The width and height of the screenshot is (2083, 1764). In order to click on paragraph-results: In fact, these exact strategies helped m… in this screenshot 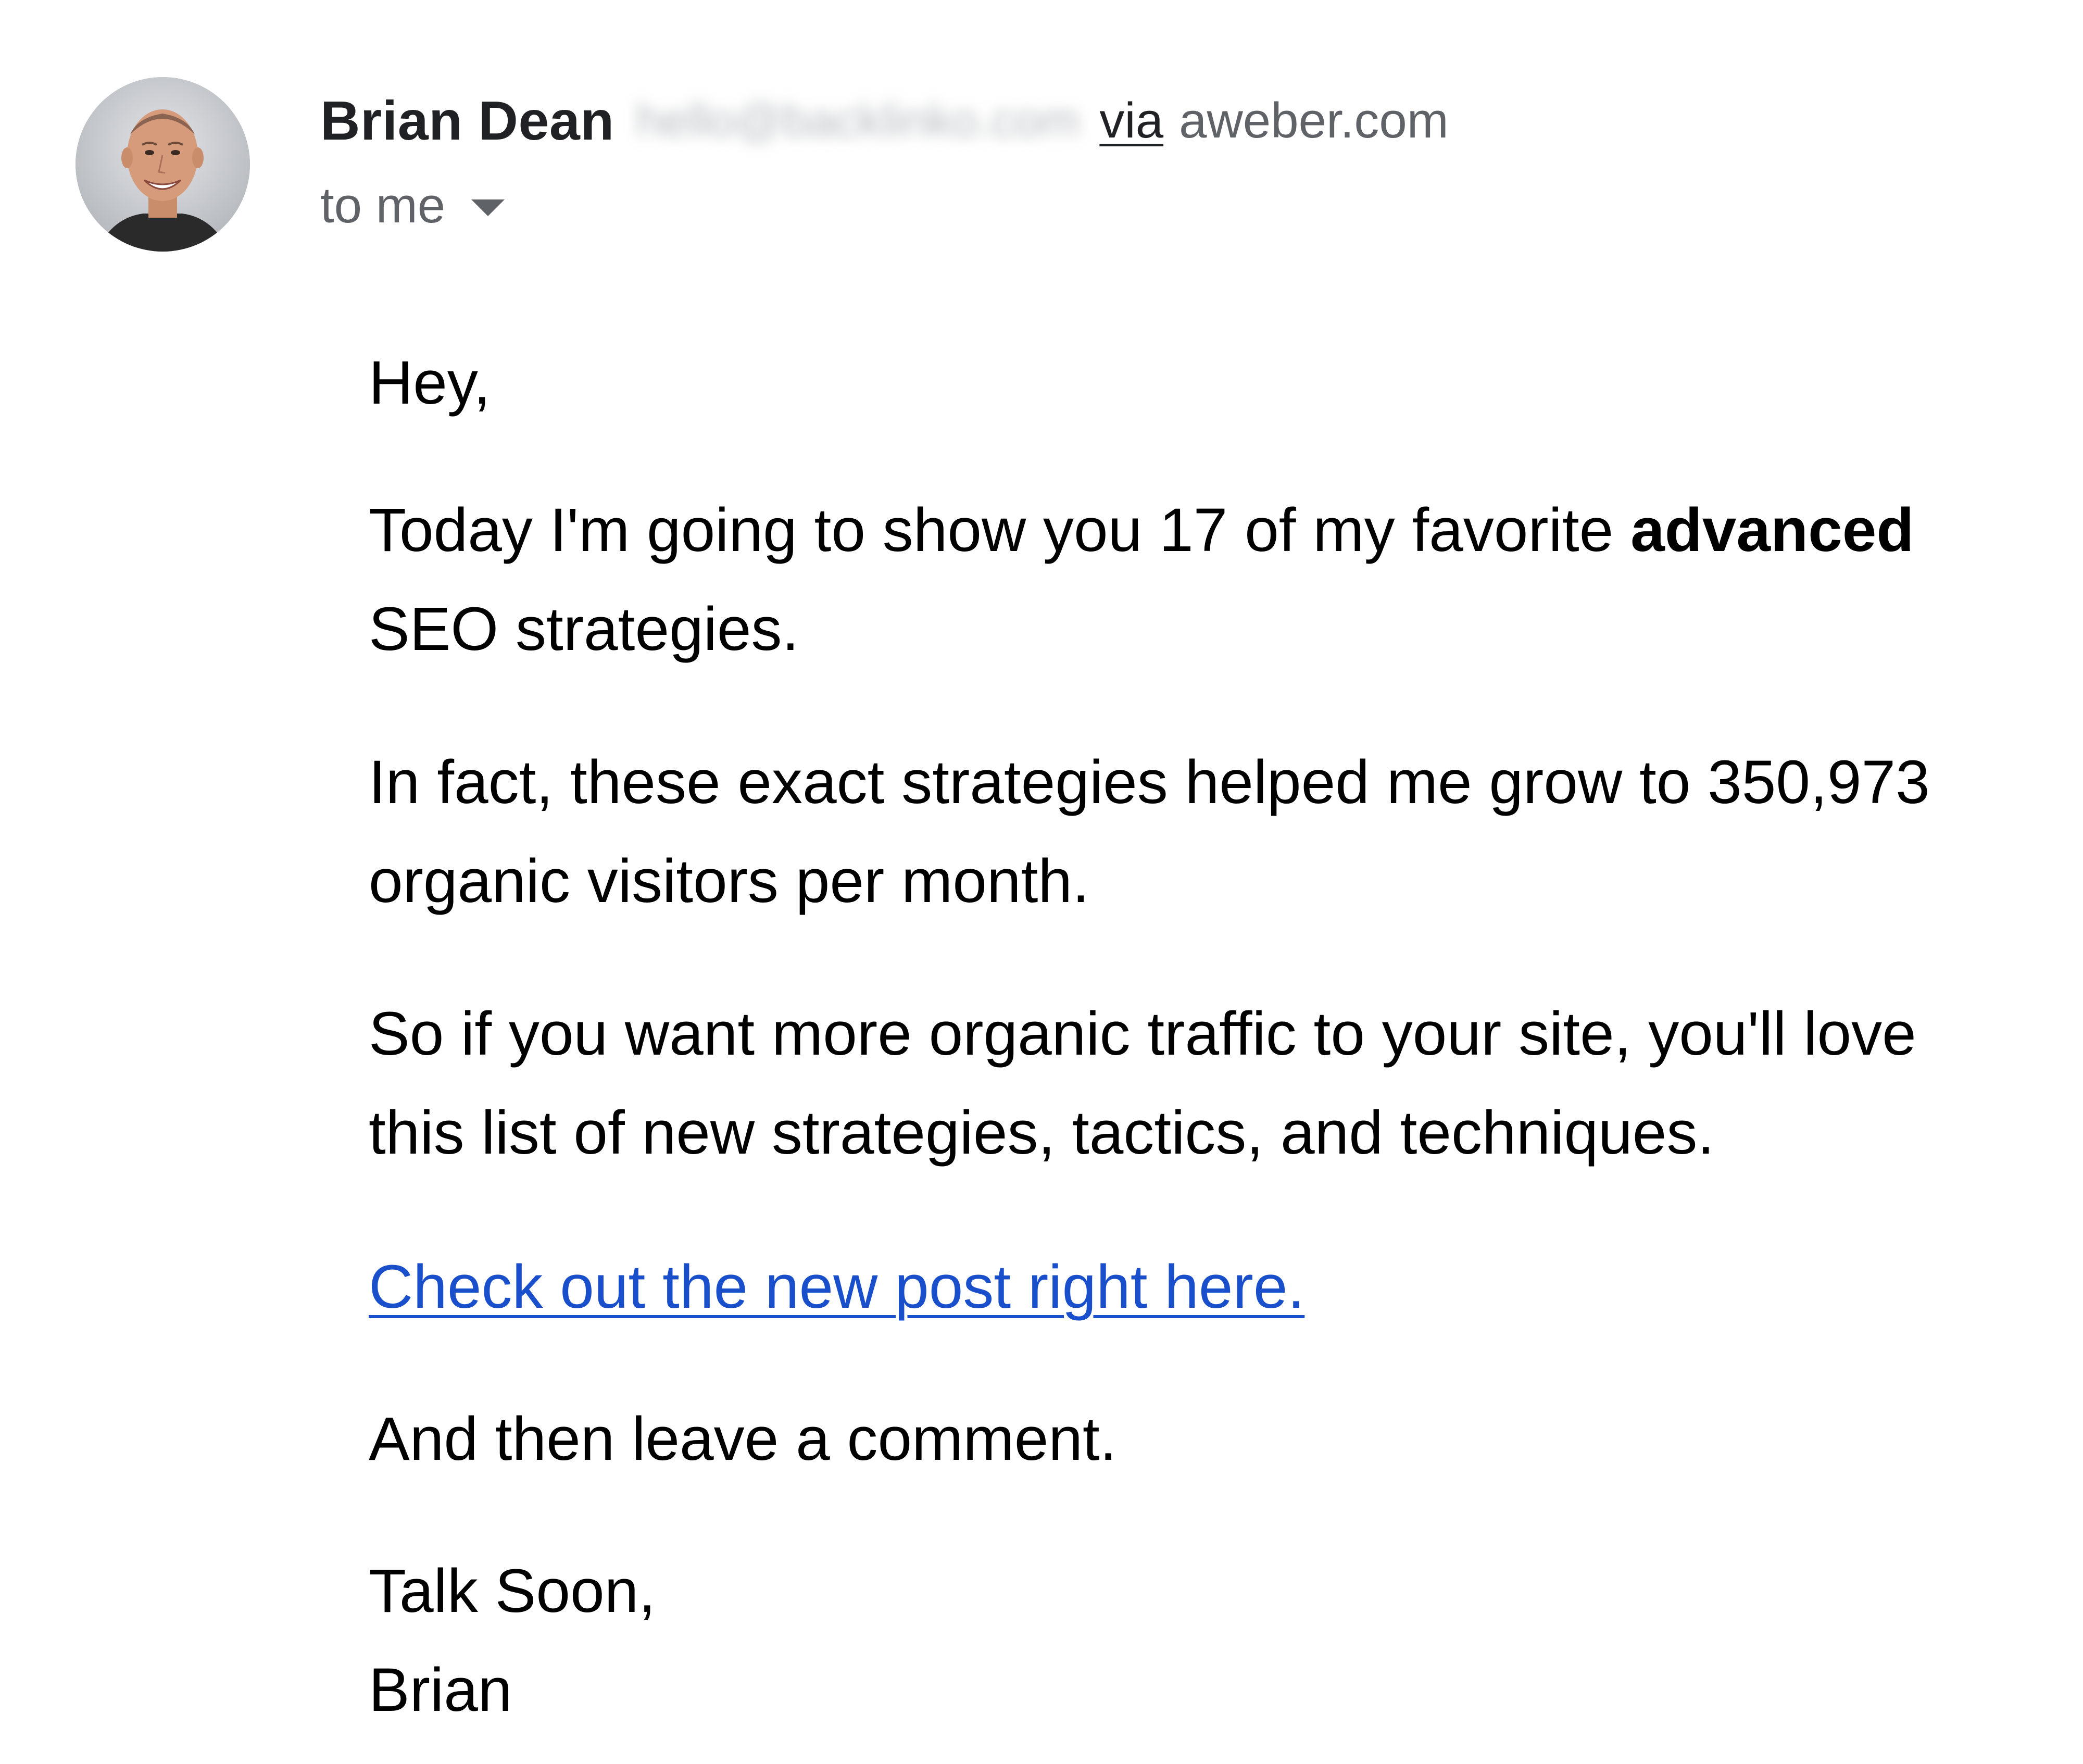, I will do `click(1202, 832)`.